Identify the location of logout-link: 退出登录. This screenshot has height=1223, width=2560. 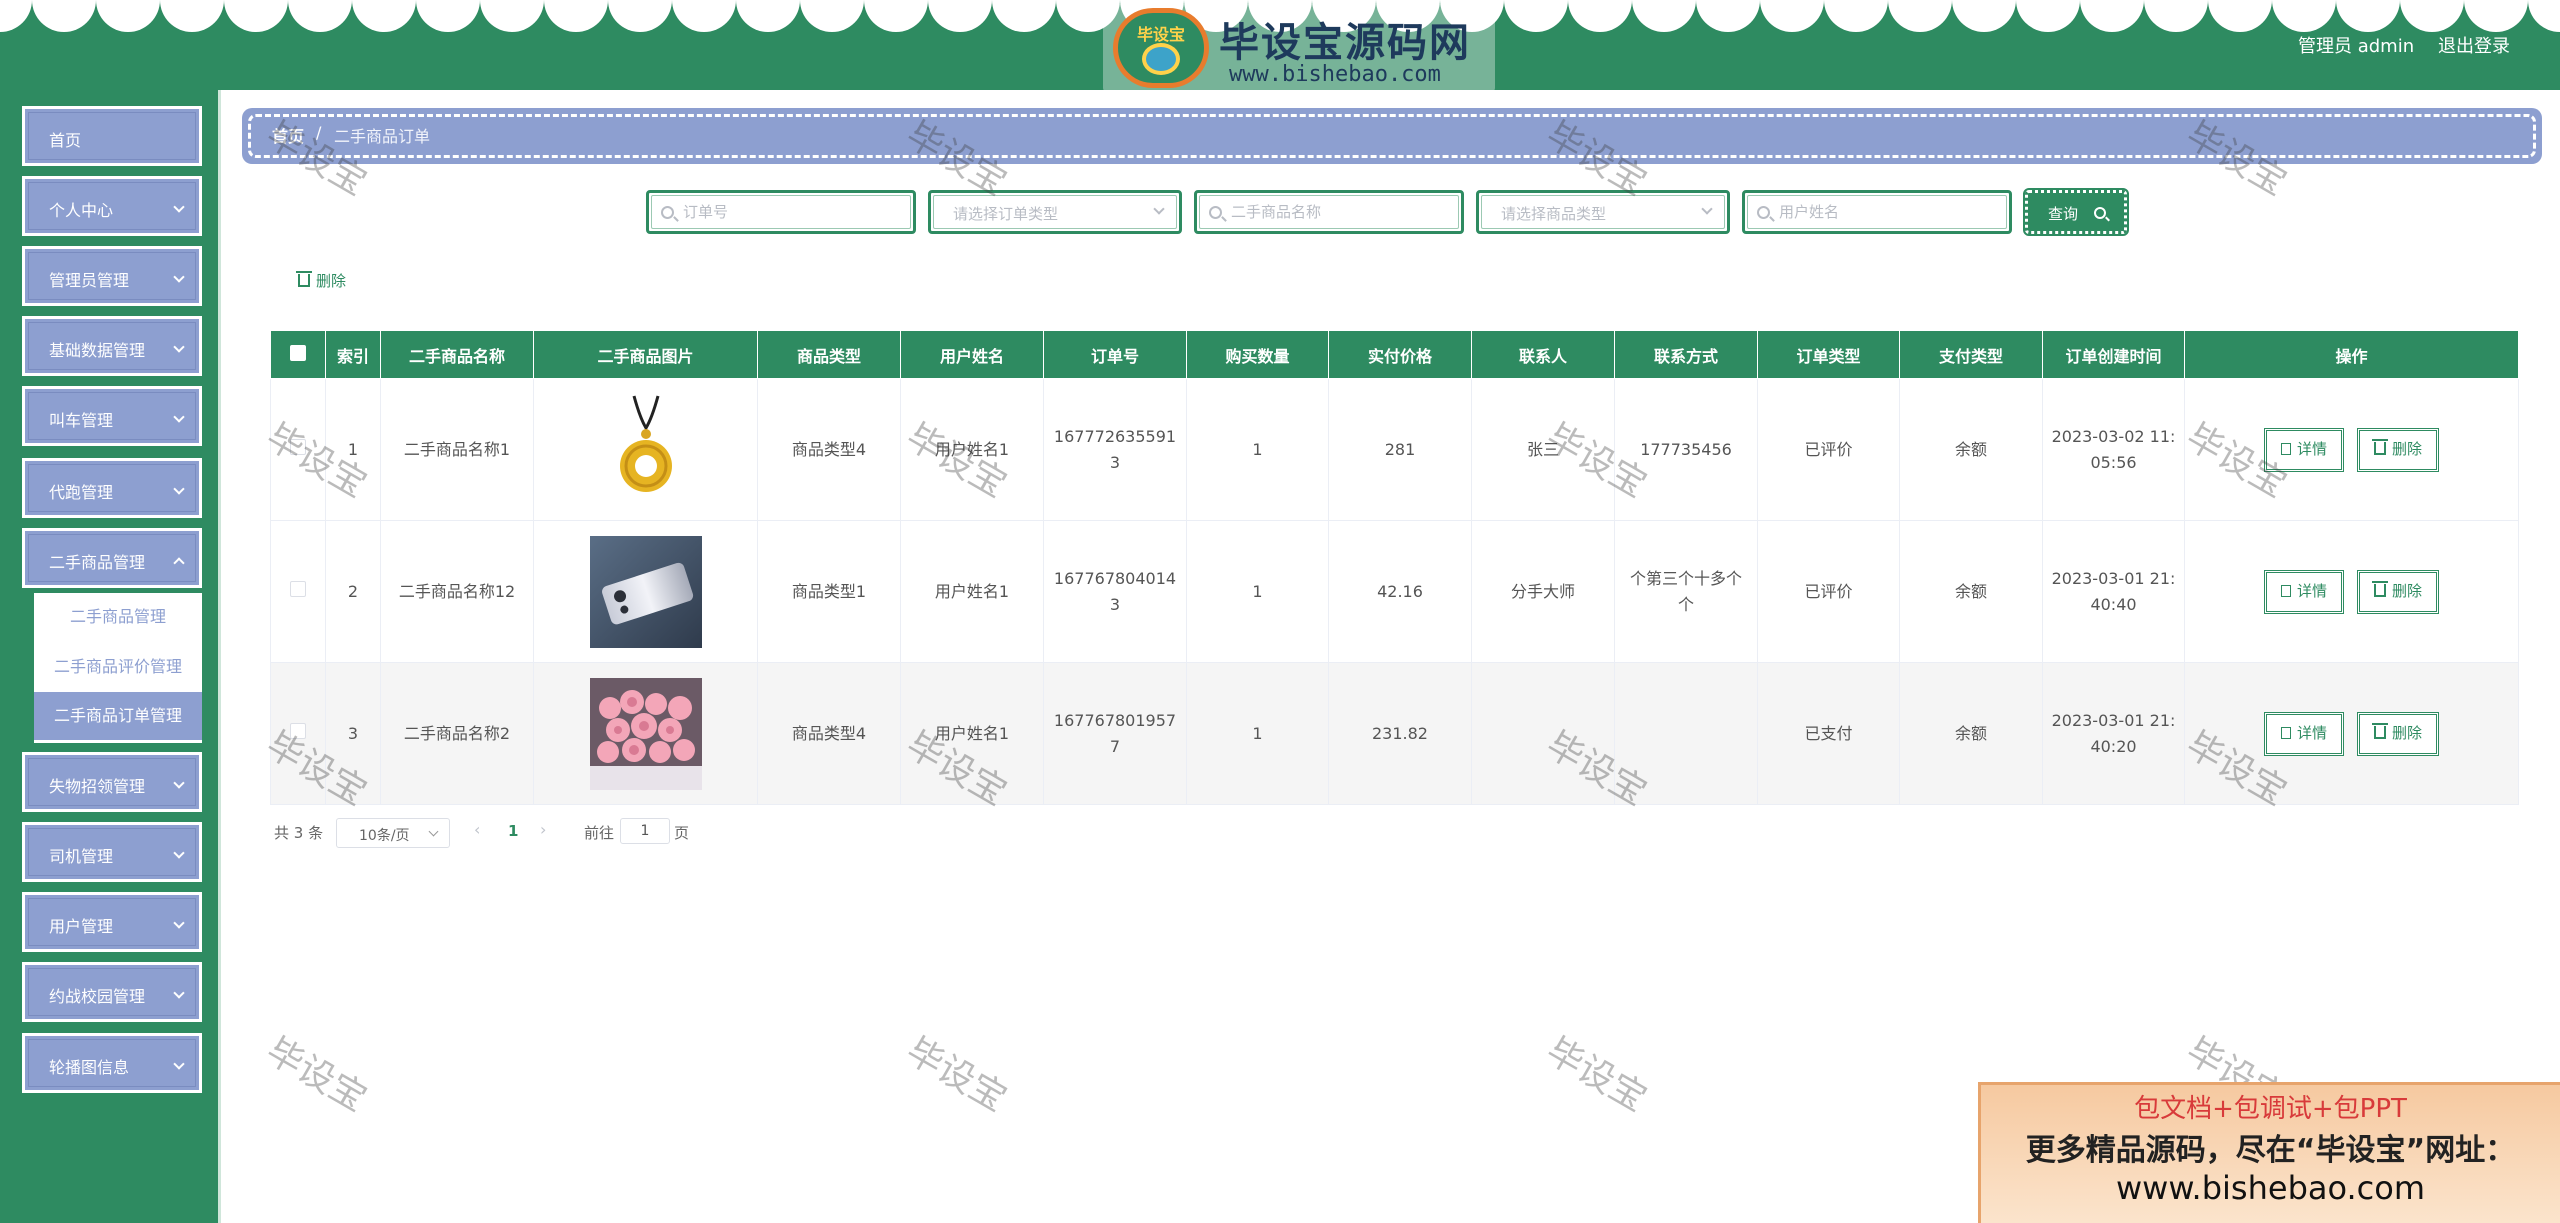
(2474, 45).